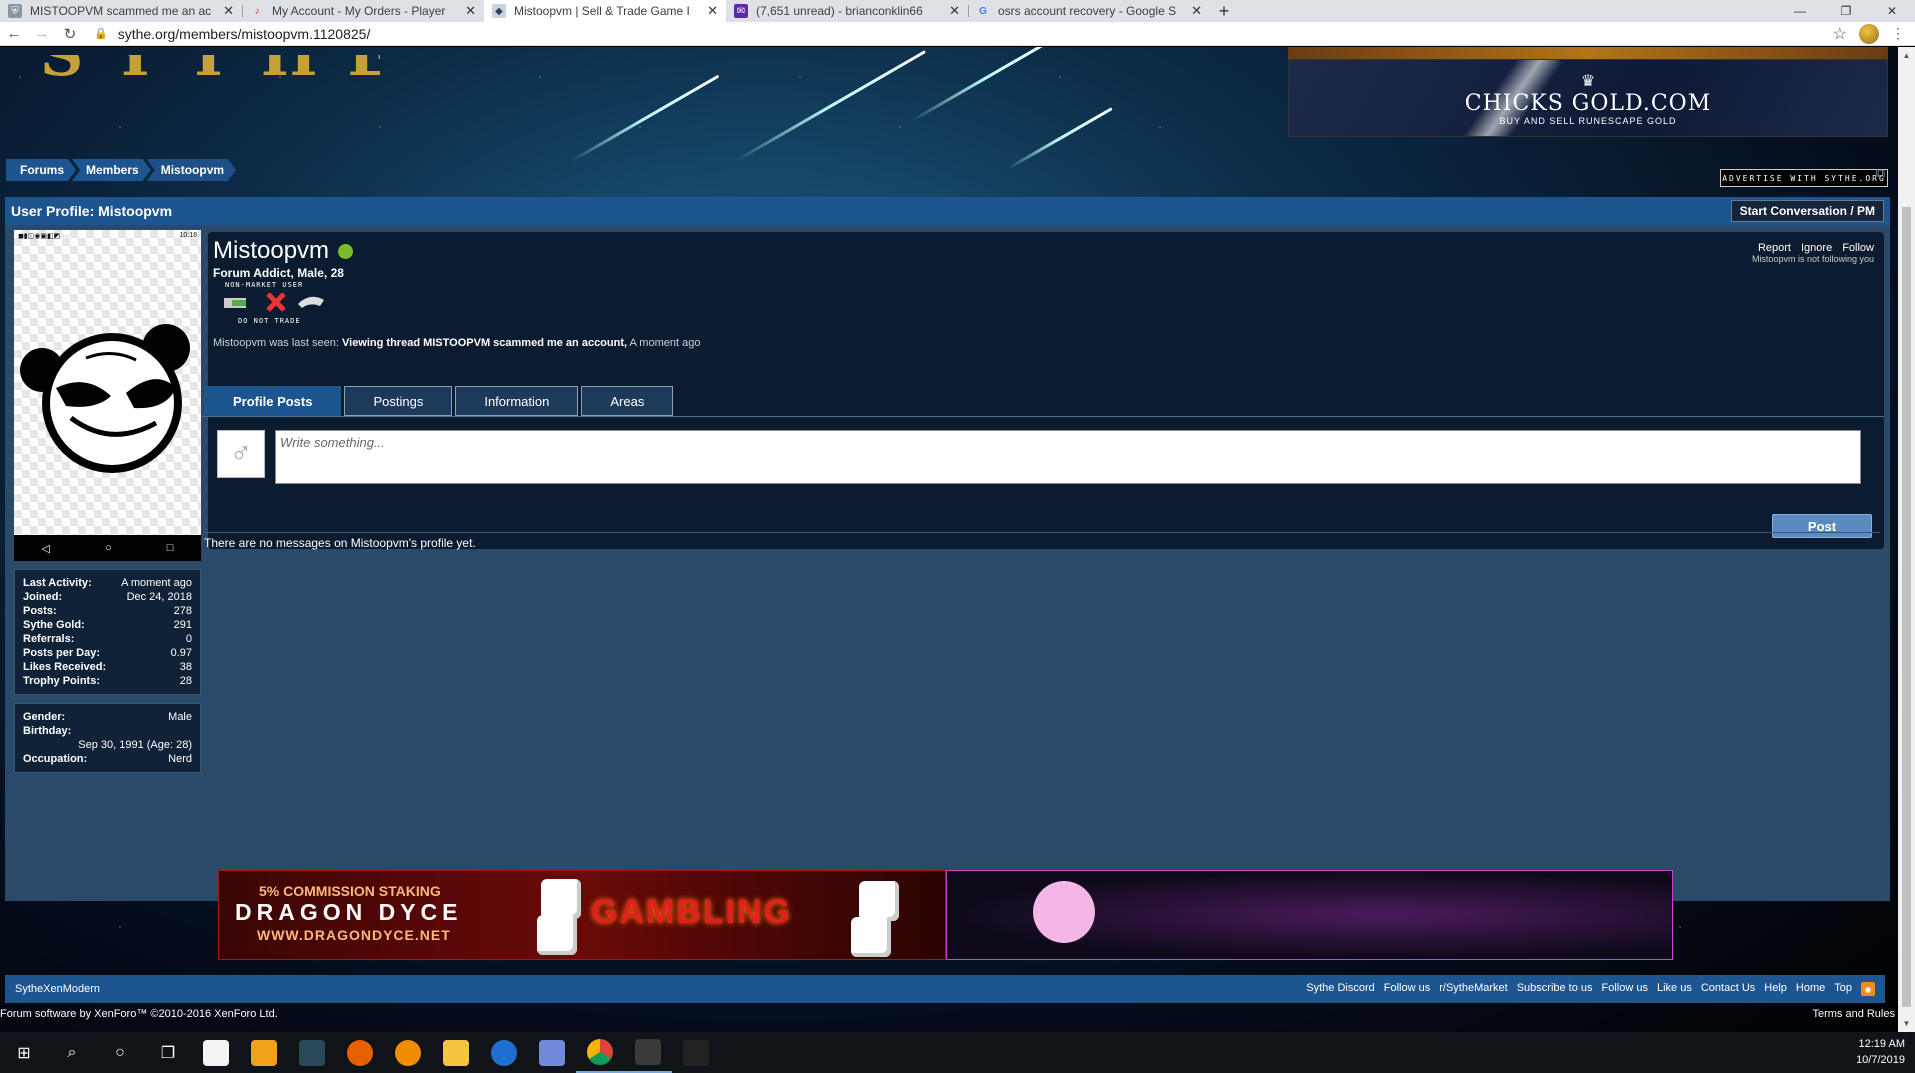 The image size is (1915, 1073). I want to click on recent-square-icon: □, so click(170, 548).